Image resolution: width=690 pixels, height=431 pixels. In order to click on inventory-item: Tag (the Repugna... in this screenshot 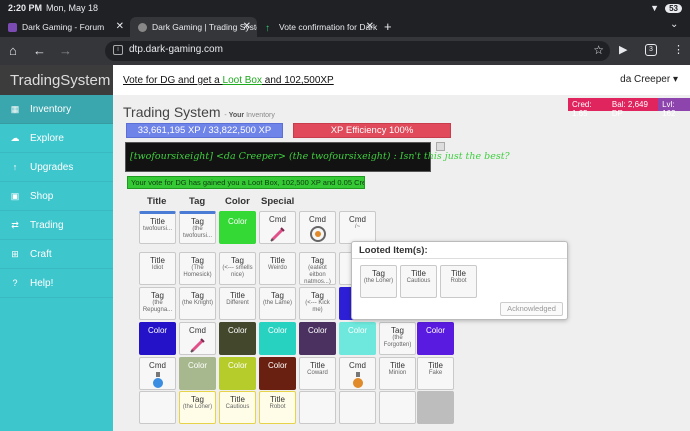, I will do `click(157, 303)`.